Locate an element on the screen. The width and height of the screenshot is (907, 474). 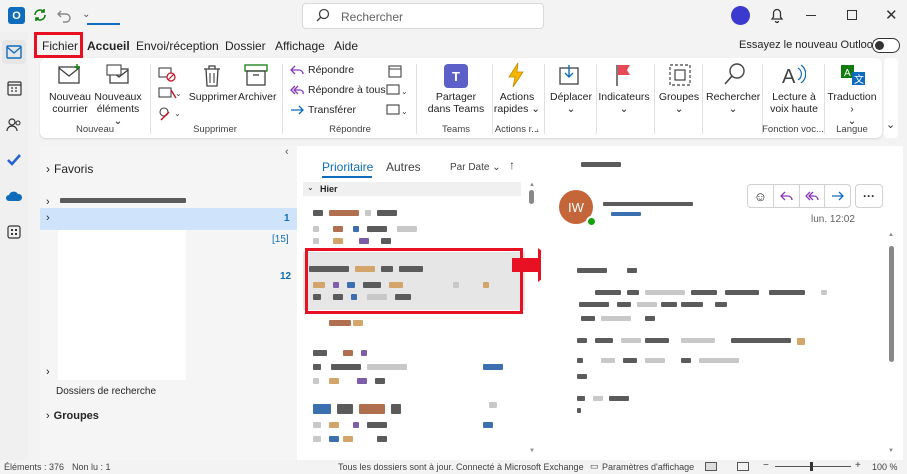
more-respond-icon: ⌄ is located at coordinates (397, 112).